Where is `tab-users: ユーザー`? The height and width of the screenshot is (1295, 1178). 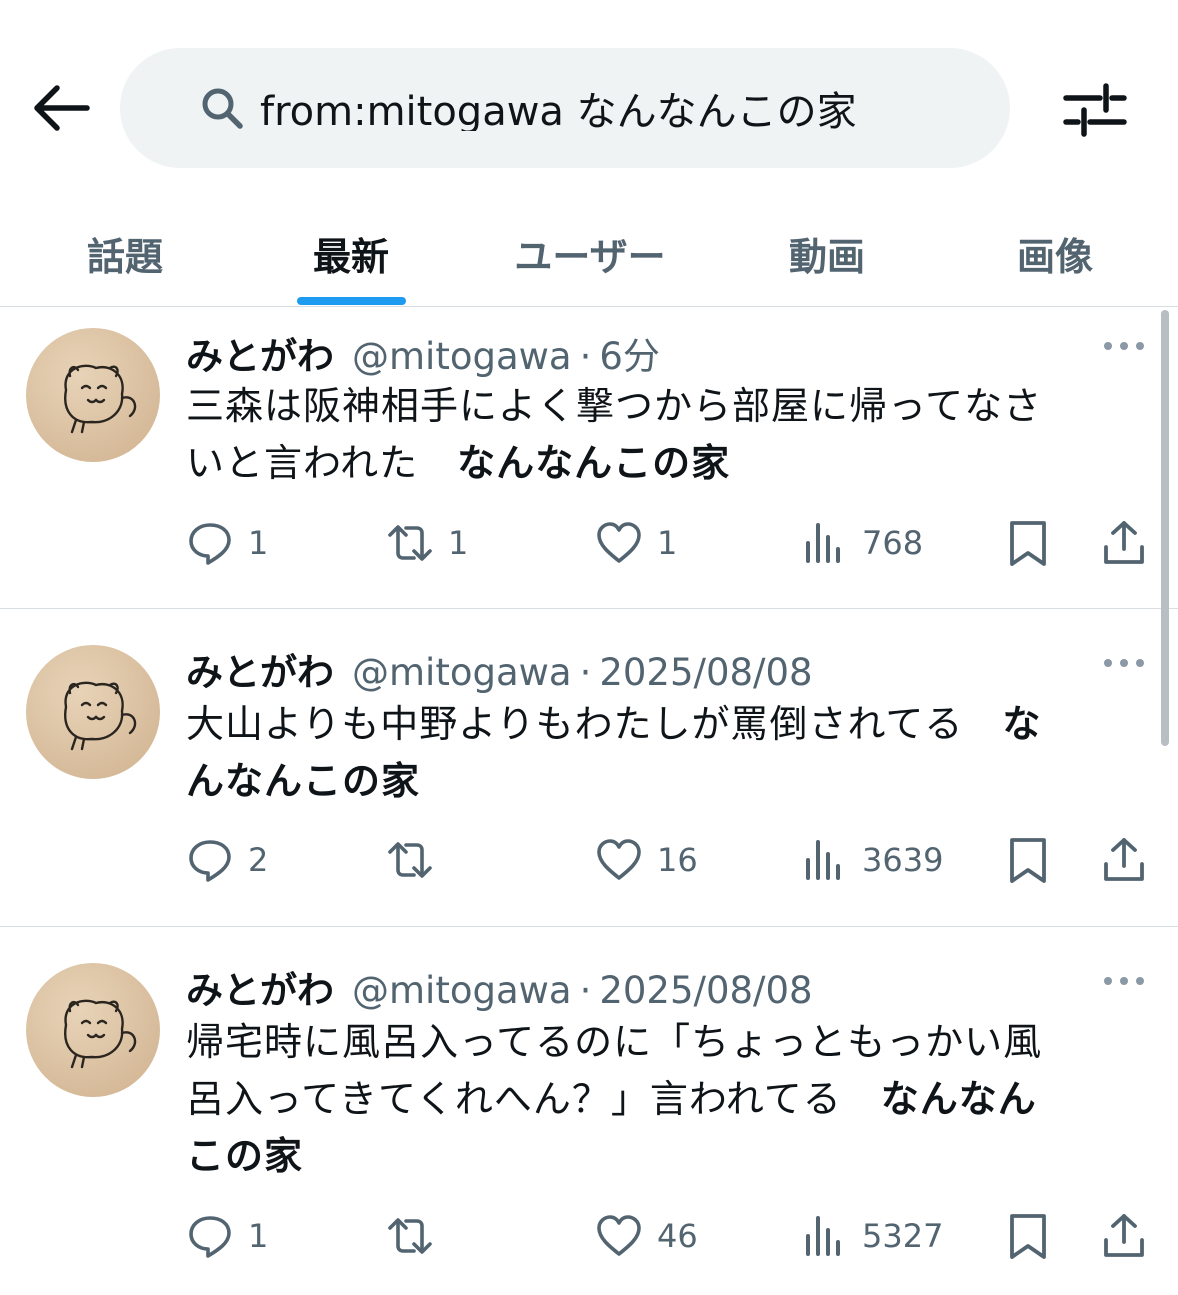
tab-users: ユーザー is located at coordinates (590, 253).